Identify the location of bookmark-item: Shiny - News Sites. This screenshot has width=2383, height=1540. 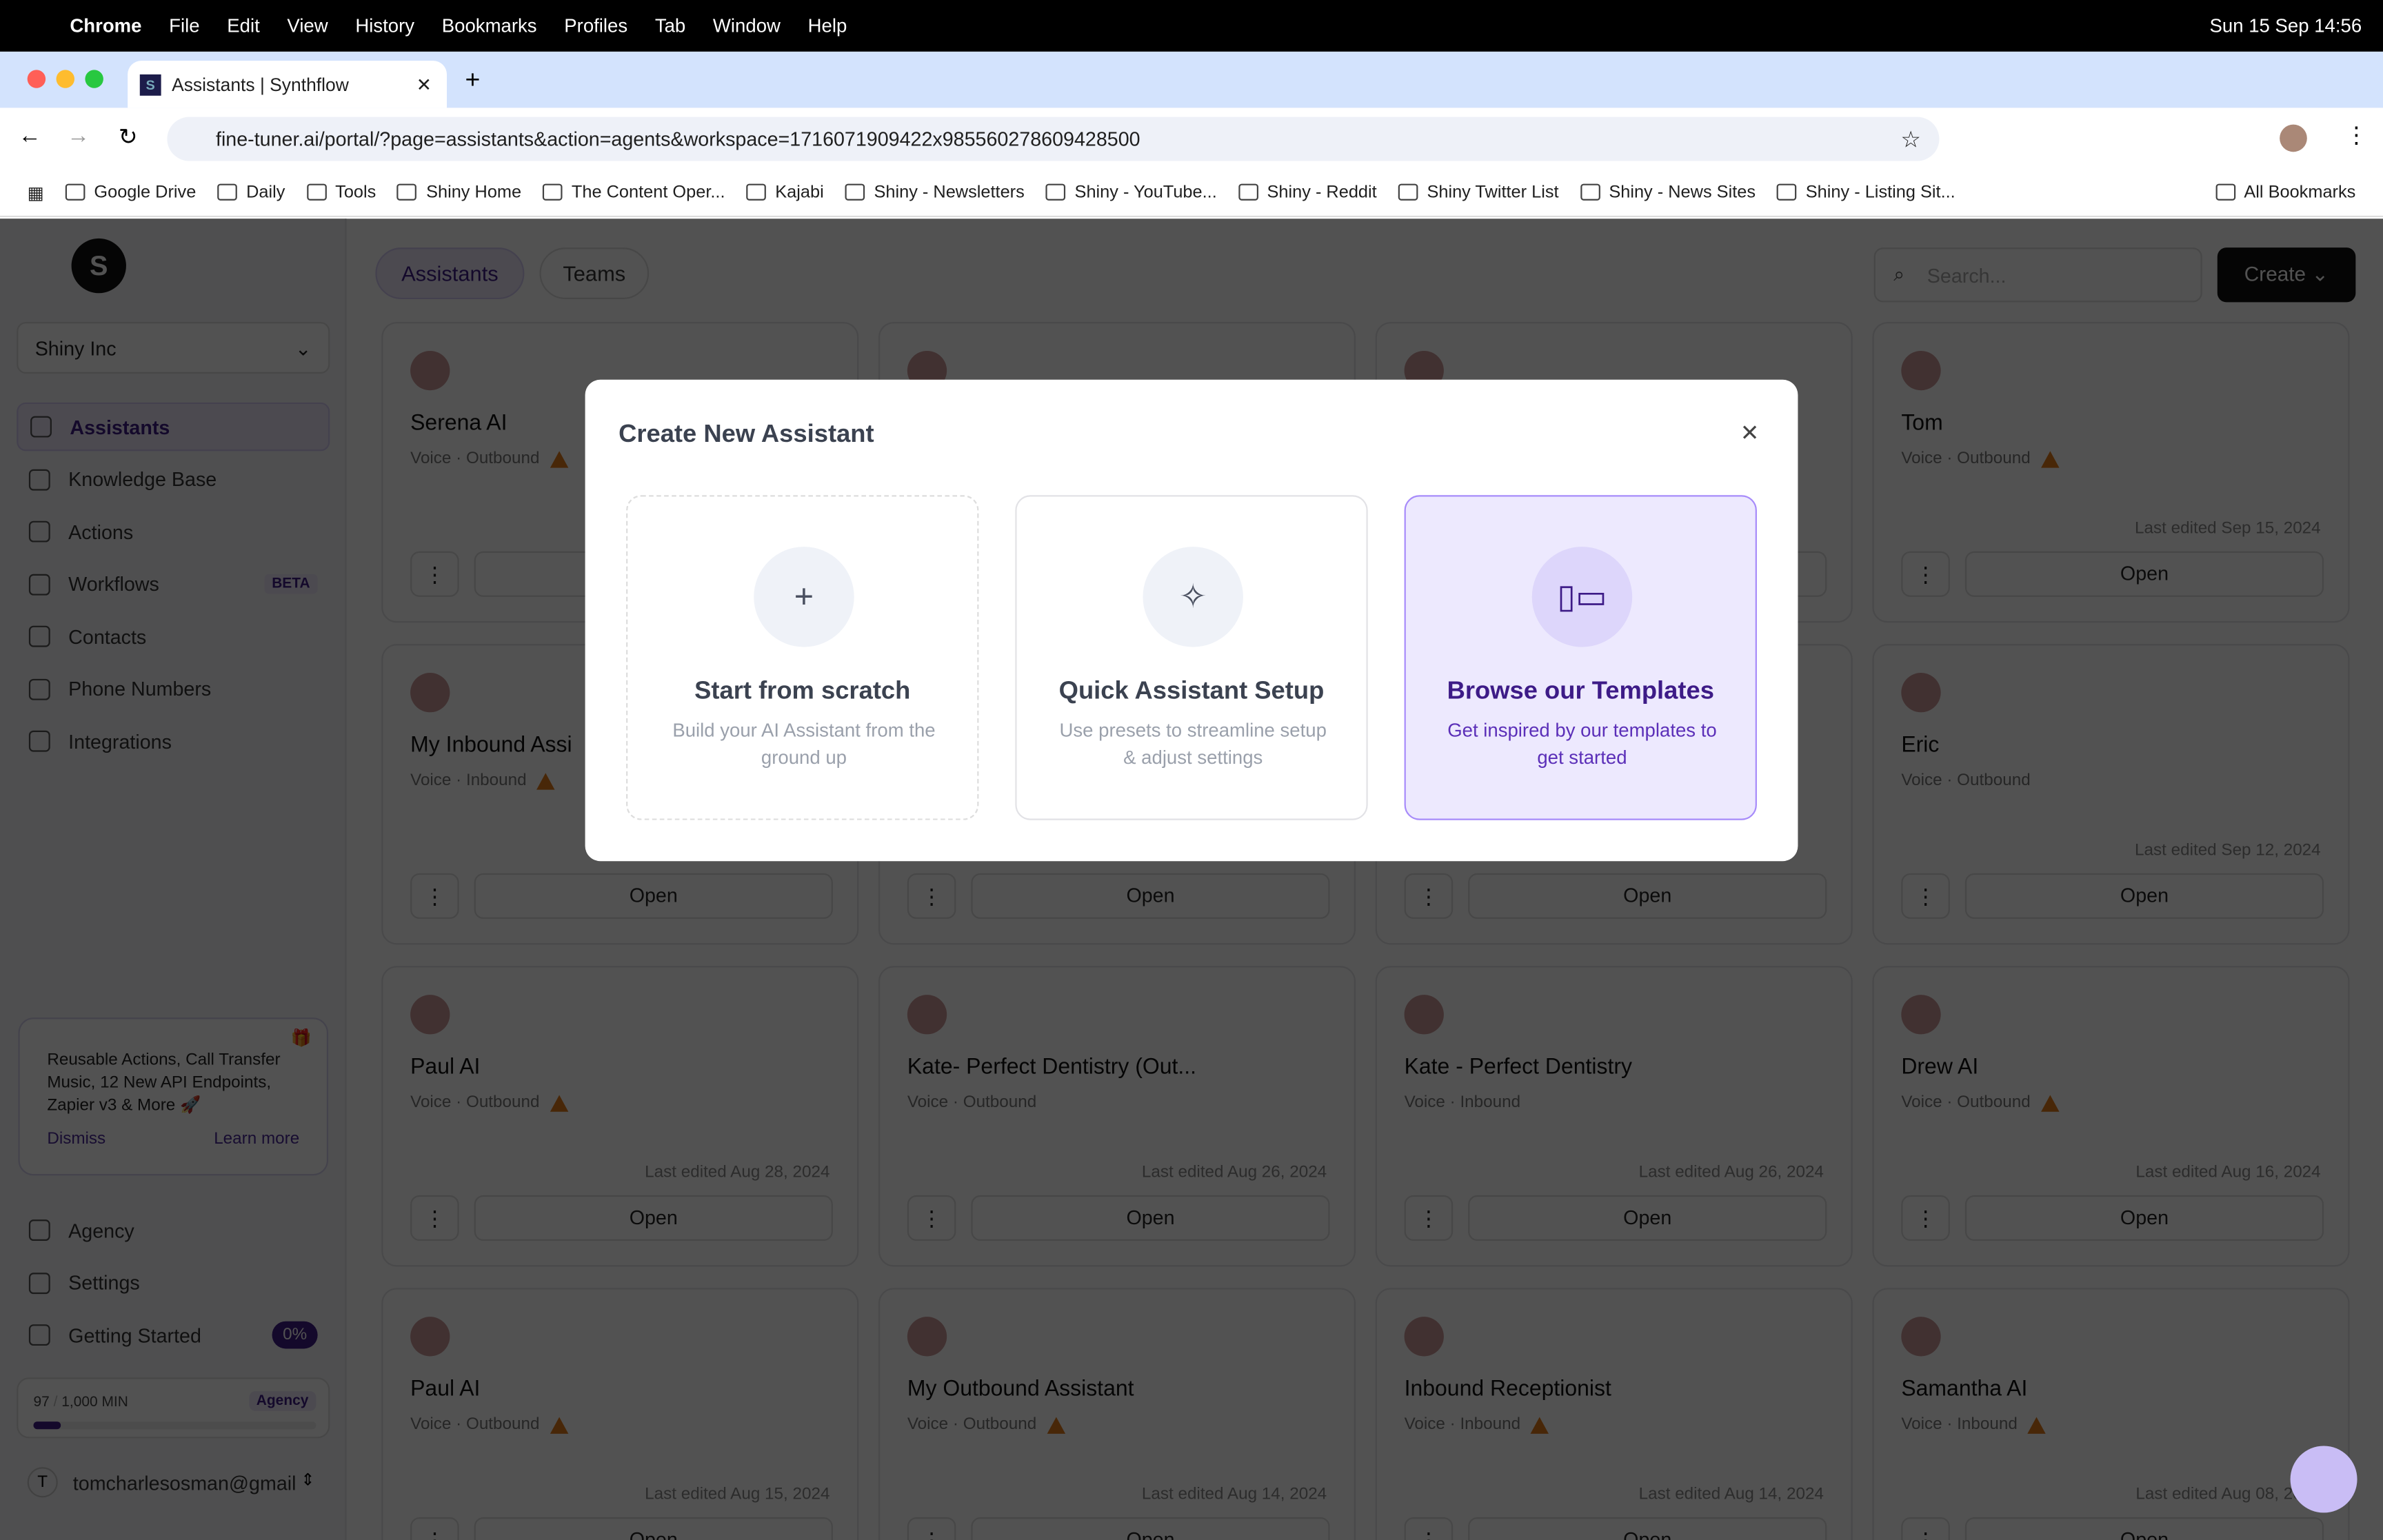
(1668, 192).